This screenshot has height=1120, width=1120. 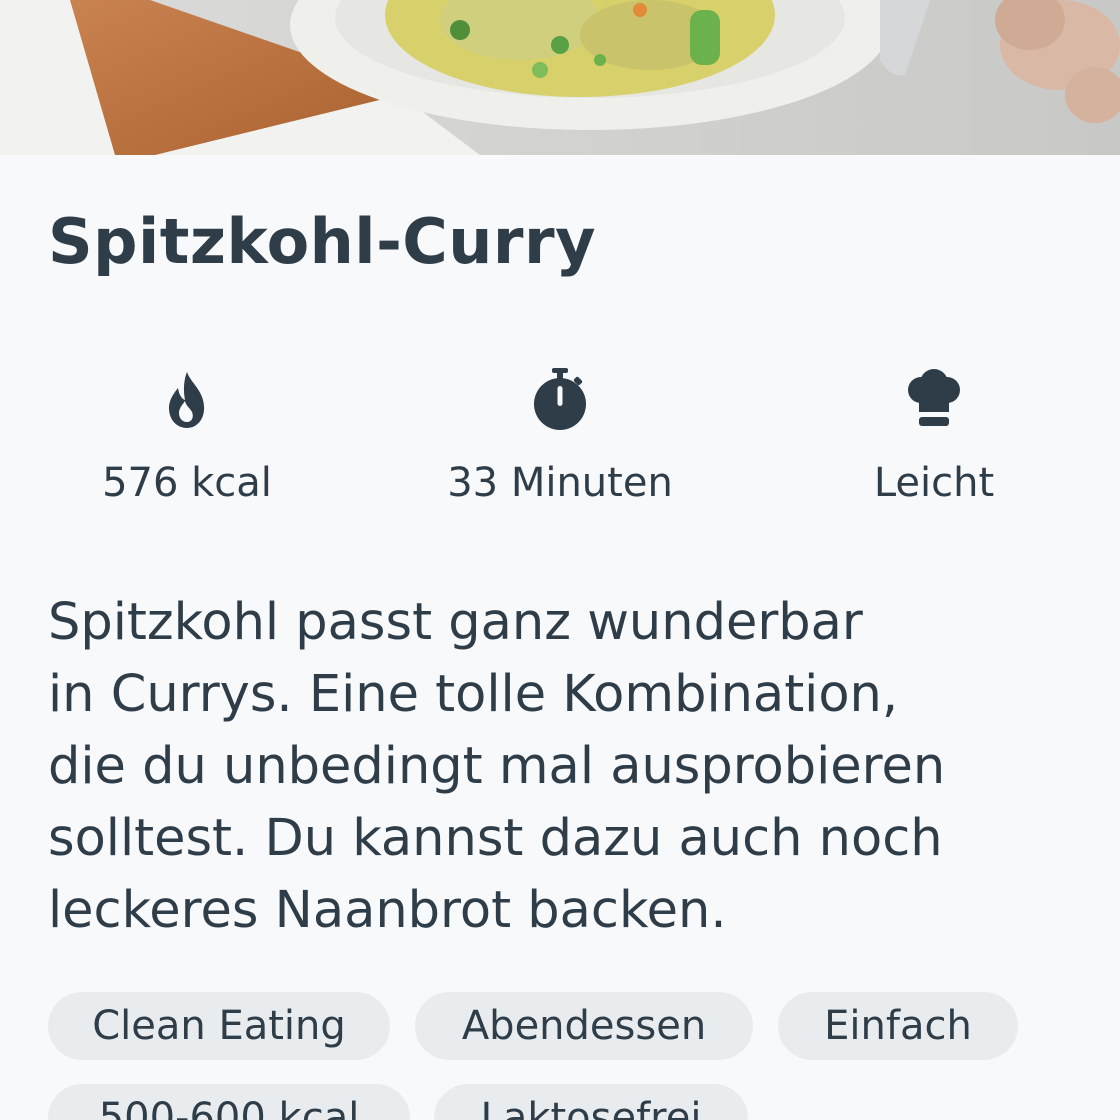 What do you see at coordinates (898, 1026) in the screenshot?
I see `tag-einfach: Einfach` at bounding box center [898, 1026].